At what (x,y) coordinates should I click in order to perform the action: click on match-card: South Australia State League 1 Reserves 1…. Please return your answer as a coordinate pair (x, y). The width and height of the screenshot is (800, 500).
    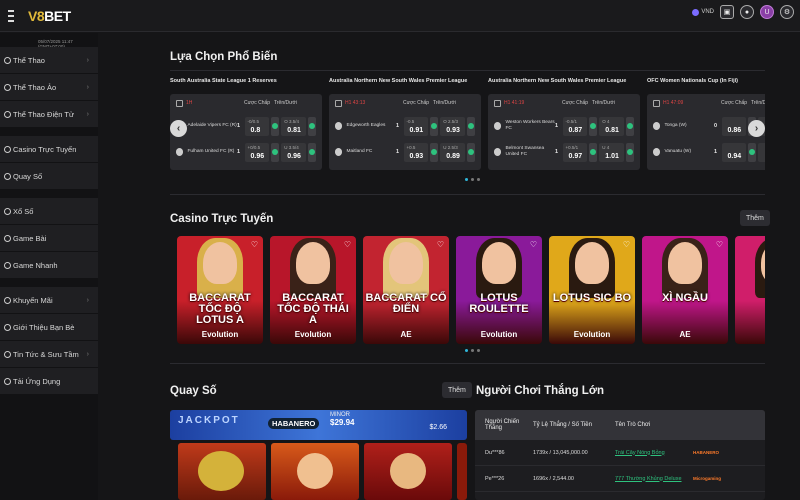
    Looking at the image, I should click on (246, 124).